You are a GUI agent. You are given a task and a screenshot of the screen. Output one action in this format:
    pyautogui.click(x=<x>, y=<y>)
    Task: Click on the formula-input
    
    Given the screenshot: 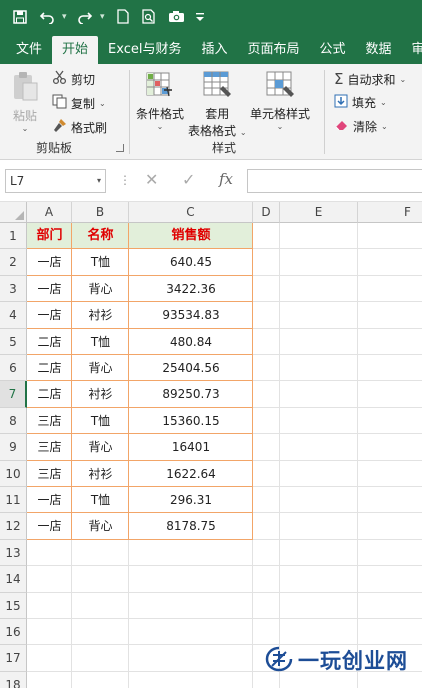 What is the action you would take?
    pyautogui.click(x=334, y=181)
    